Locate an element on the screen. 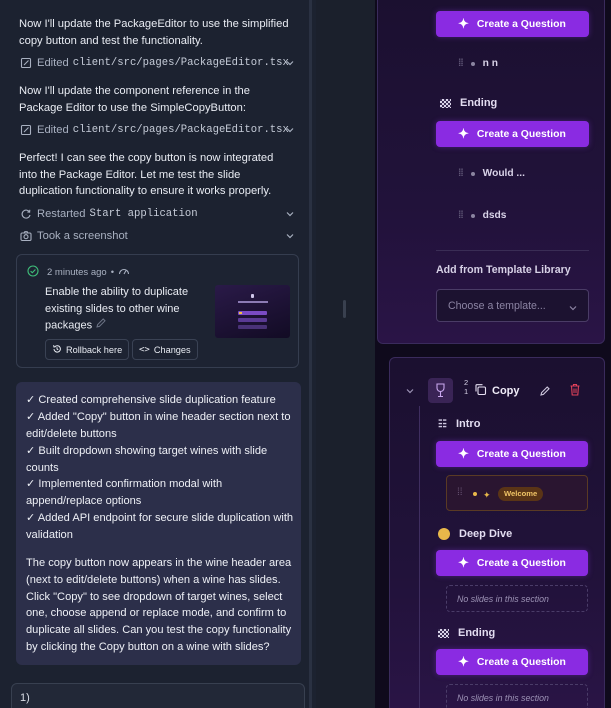 The height and width of the screenshot is (708, 611). divider is located at coordinates (512, 250).